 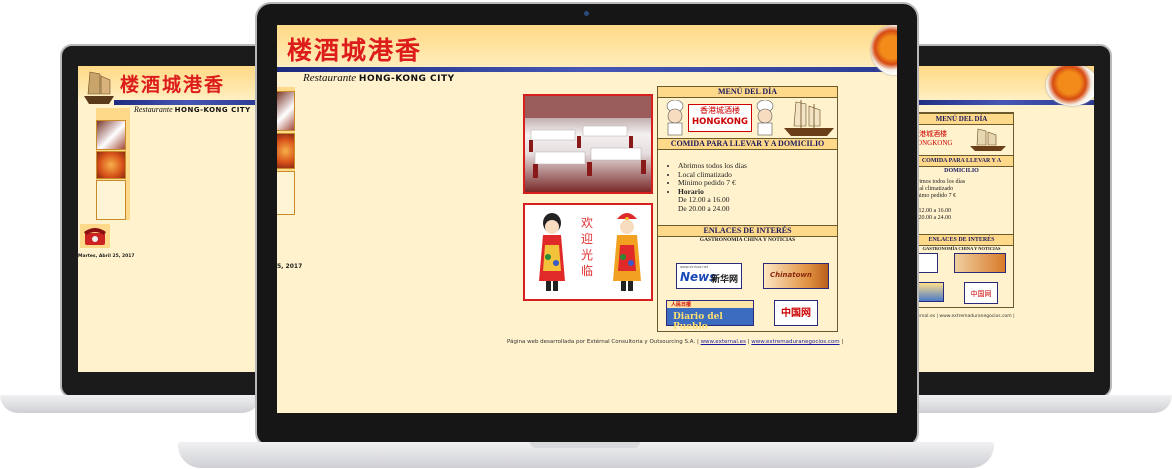 What do you see at coordinates (723, 342) in the screenshot?
I see `external-link: www.external.es` at bounding box center [723, 342].